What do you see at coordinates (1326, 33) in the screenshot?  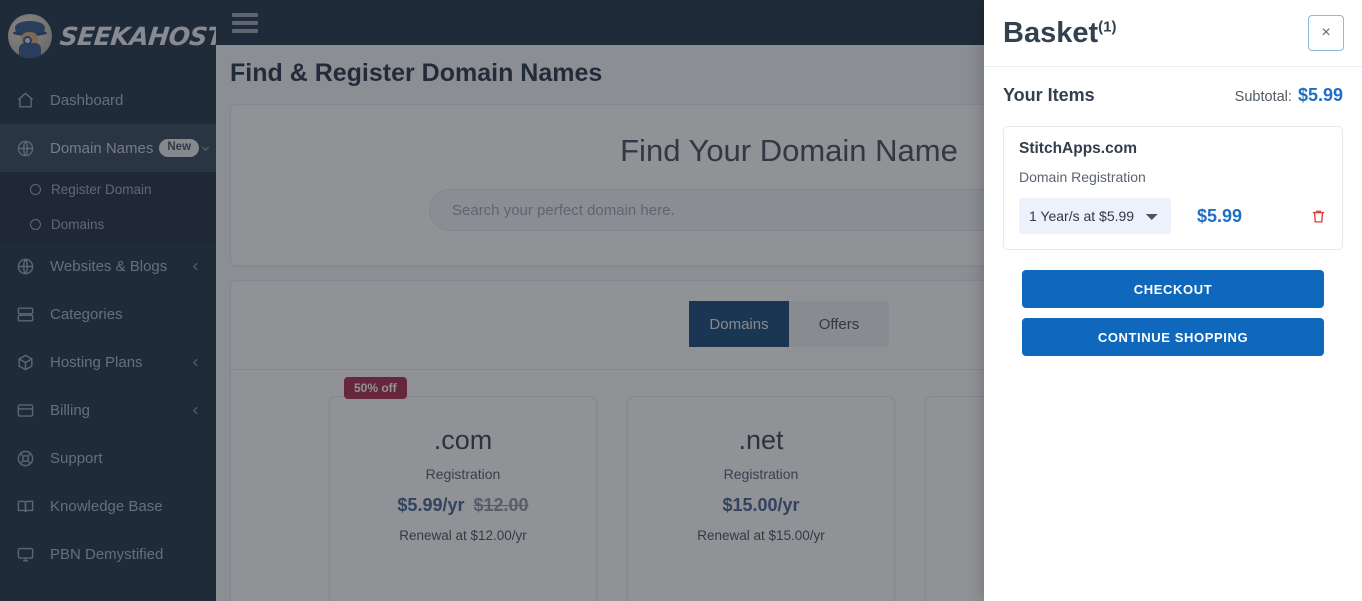 I see `close-icon: ×` at bounding box center [1326, 33].